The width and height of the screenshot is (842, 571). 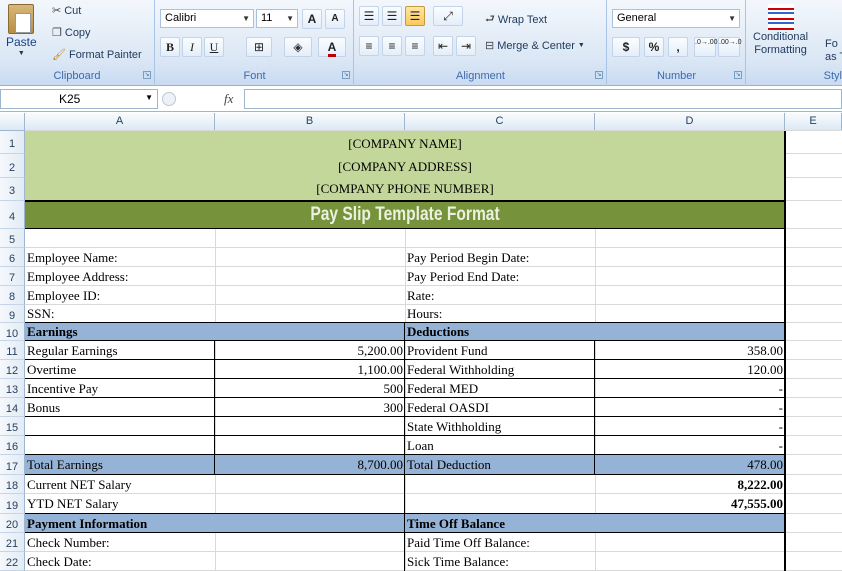 I want to click on row-header-15: 15, so click(x=12, y=426).